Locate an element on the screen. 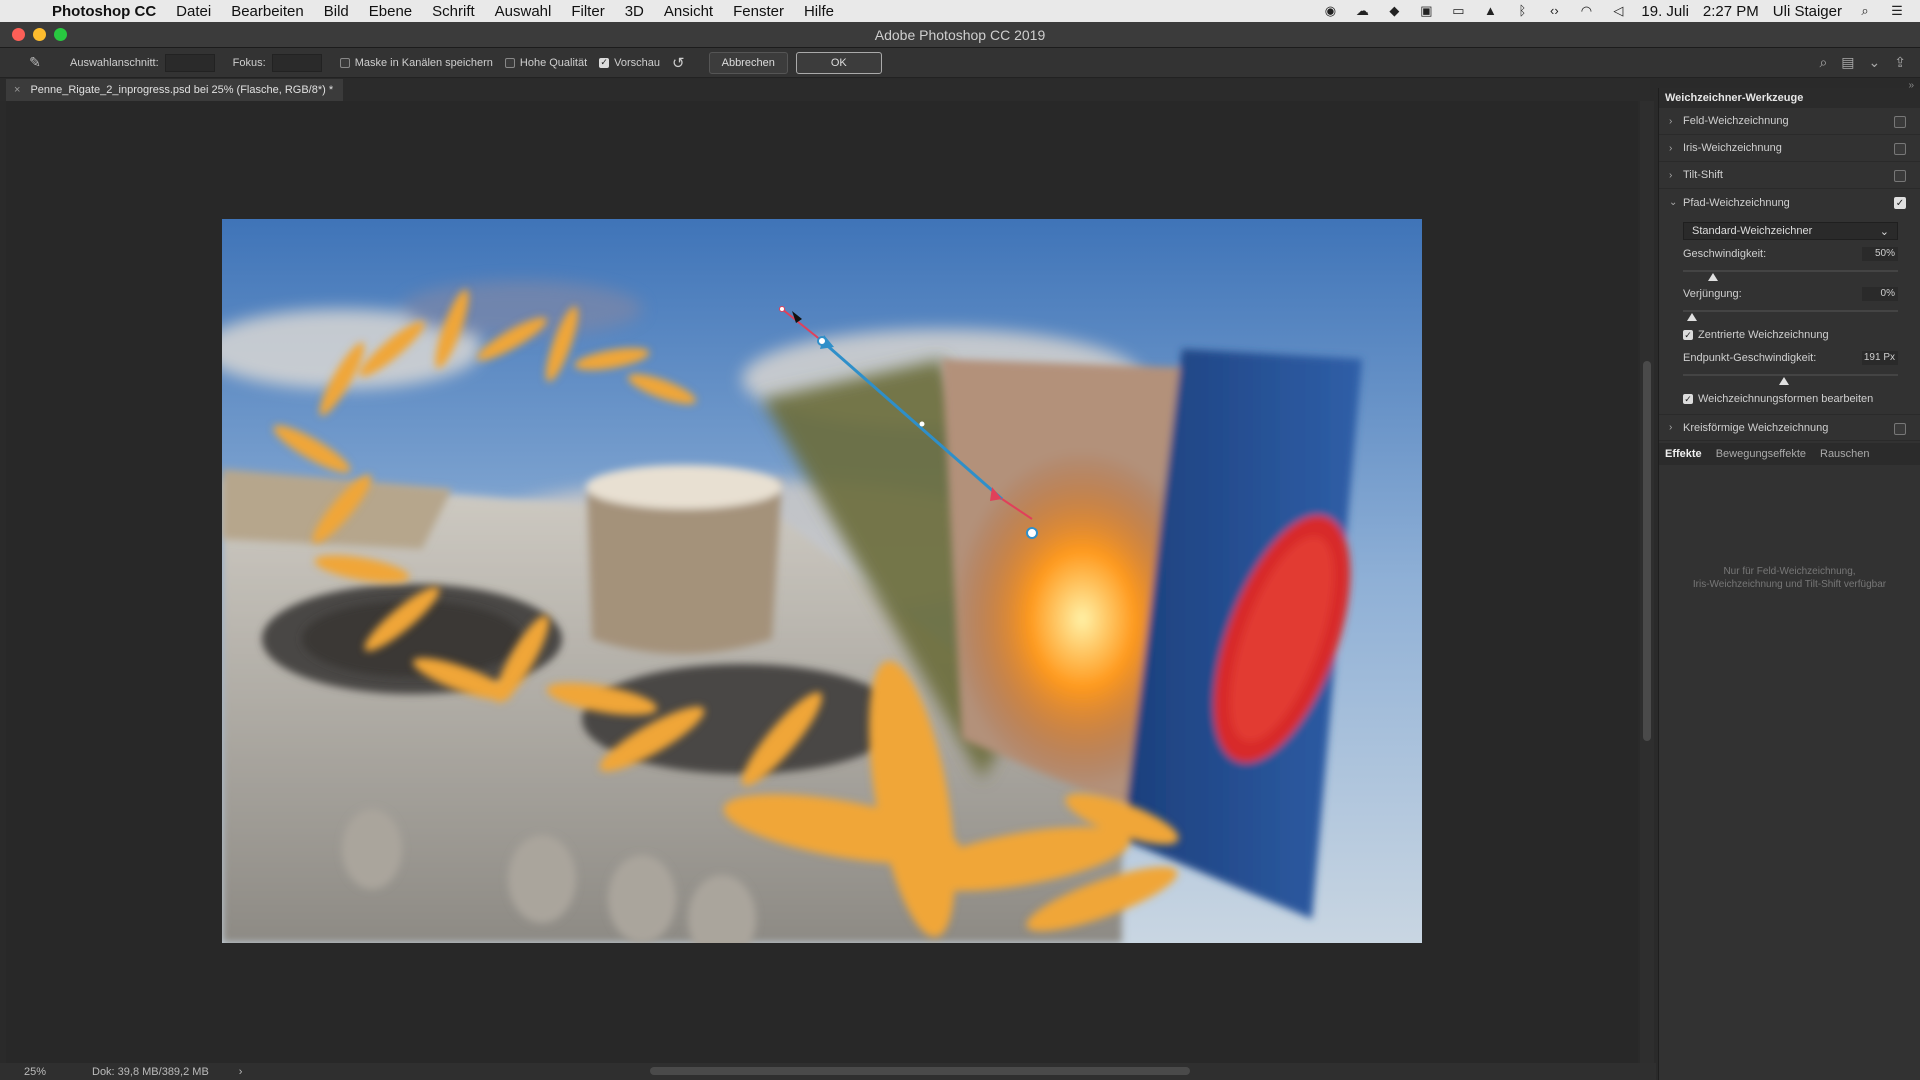 The height and width of the screenshot is (1080, 1920). row-field-blur: › Feld-Weichzeichnung is located at coordinates (1789, 121).